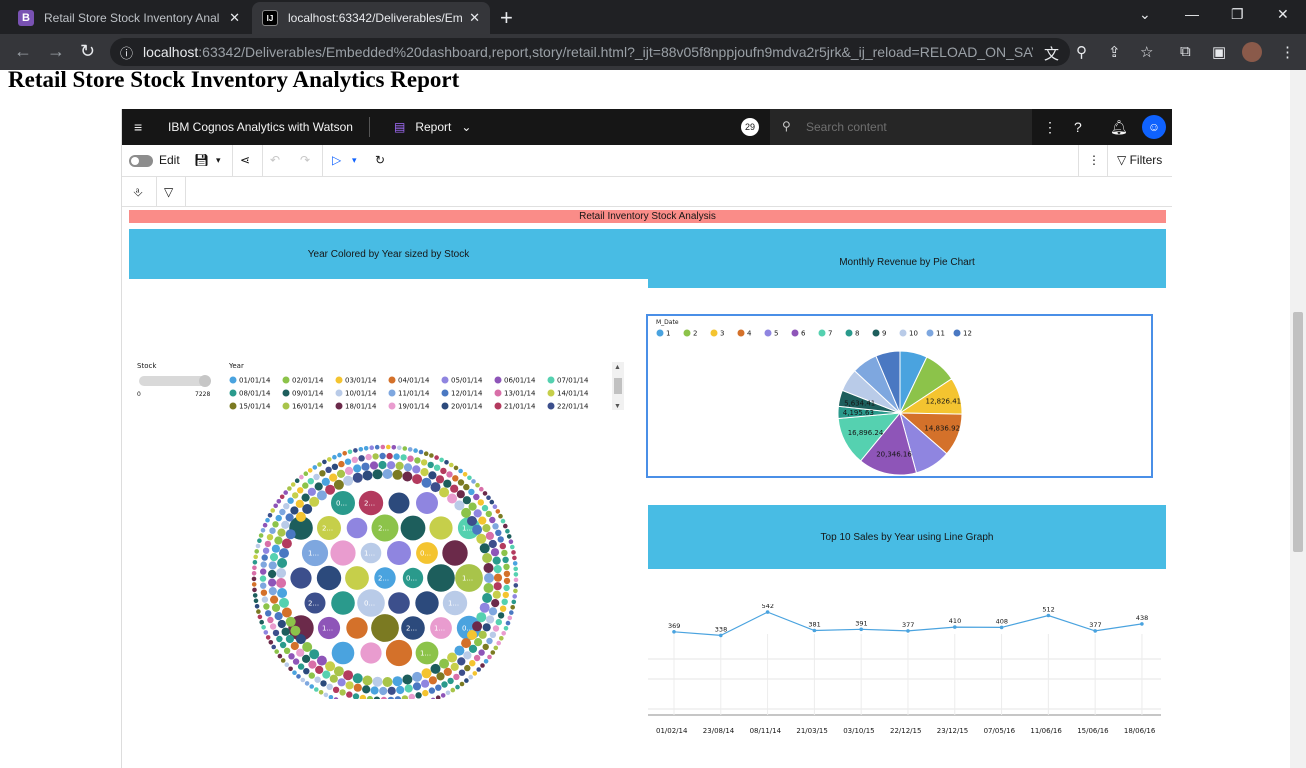 The height and width of the screenshot is (768, 1306). Describe the element at coordinates (1078, 127) in the screenshot. I see `help-icon: ?` at that location.